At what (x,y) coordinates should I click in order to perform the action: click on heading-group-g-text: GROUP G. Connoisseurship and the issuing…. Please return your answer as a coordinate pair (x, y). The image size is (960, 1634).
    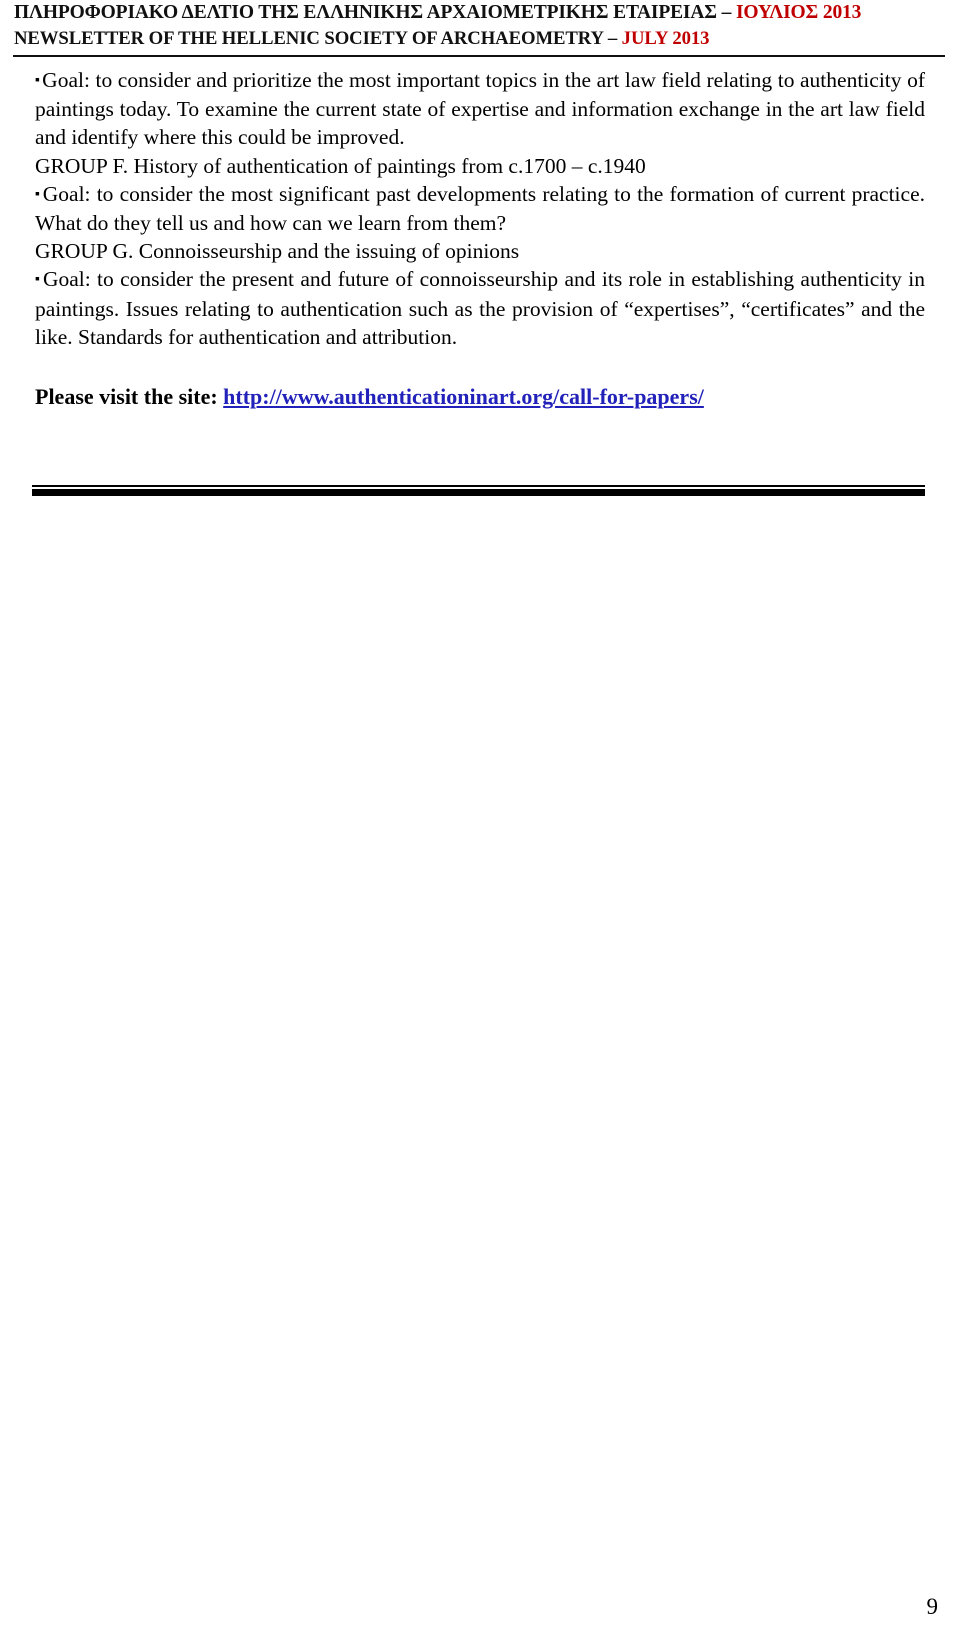
    Looking at the image, I should click on (277, 251).